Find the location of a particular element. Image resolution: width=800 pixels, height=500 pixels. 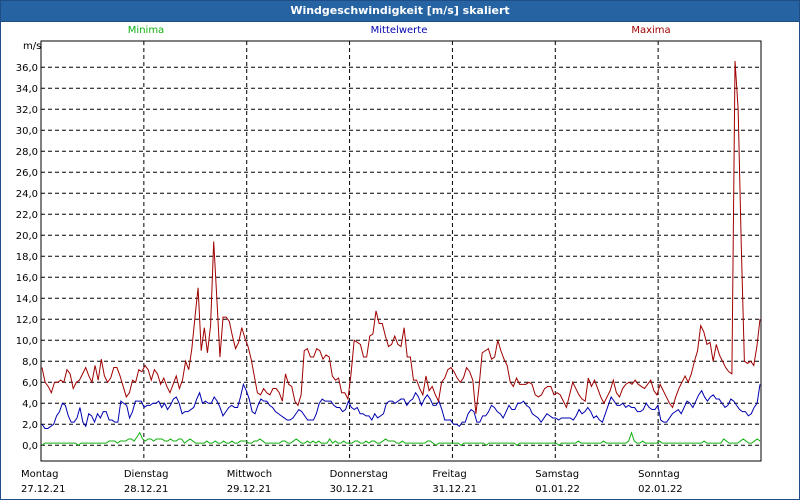

y-tick-label: 10,0 is located at coordinates (27, 341).